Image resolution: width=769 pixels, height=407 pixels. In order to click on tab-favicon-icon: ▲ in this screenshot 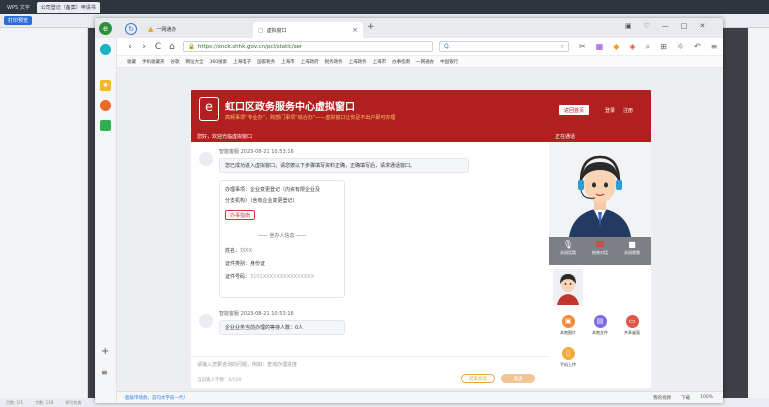, I will do `click(151, 29)`.